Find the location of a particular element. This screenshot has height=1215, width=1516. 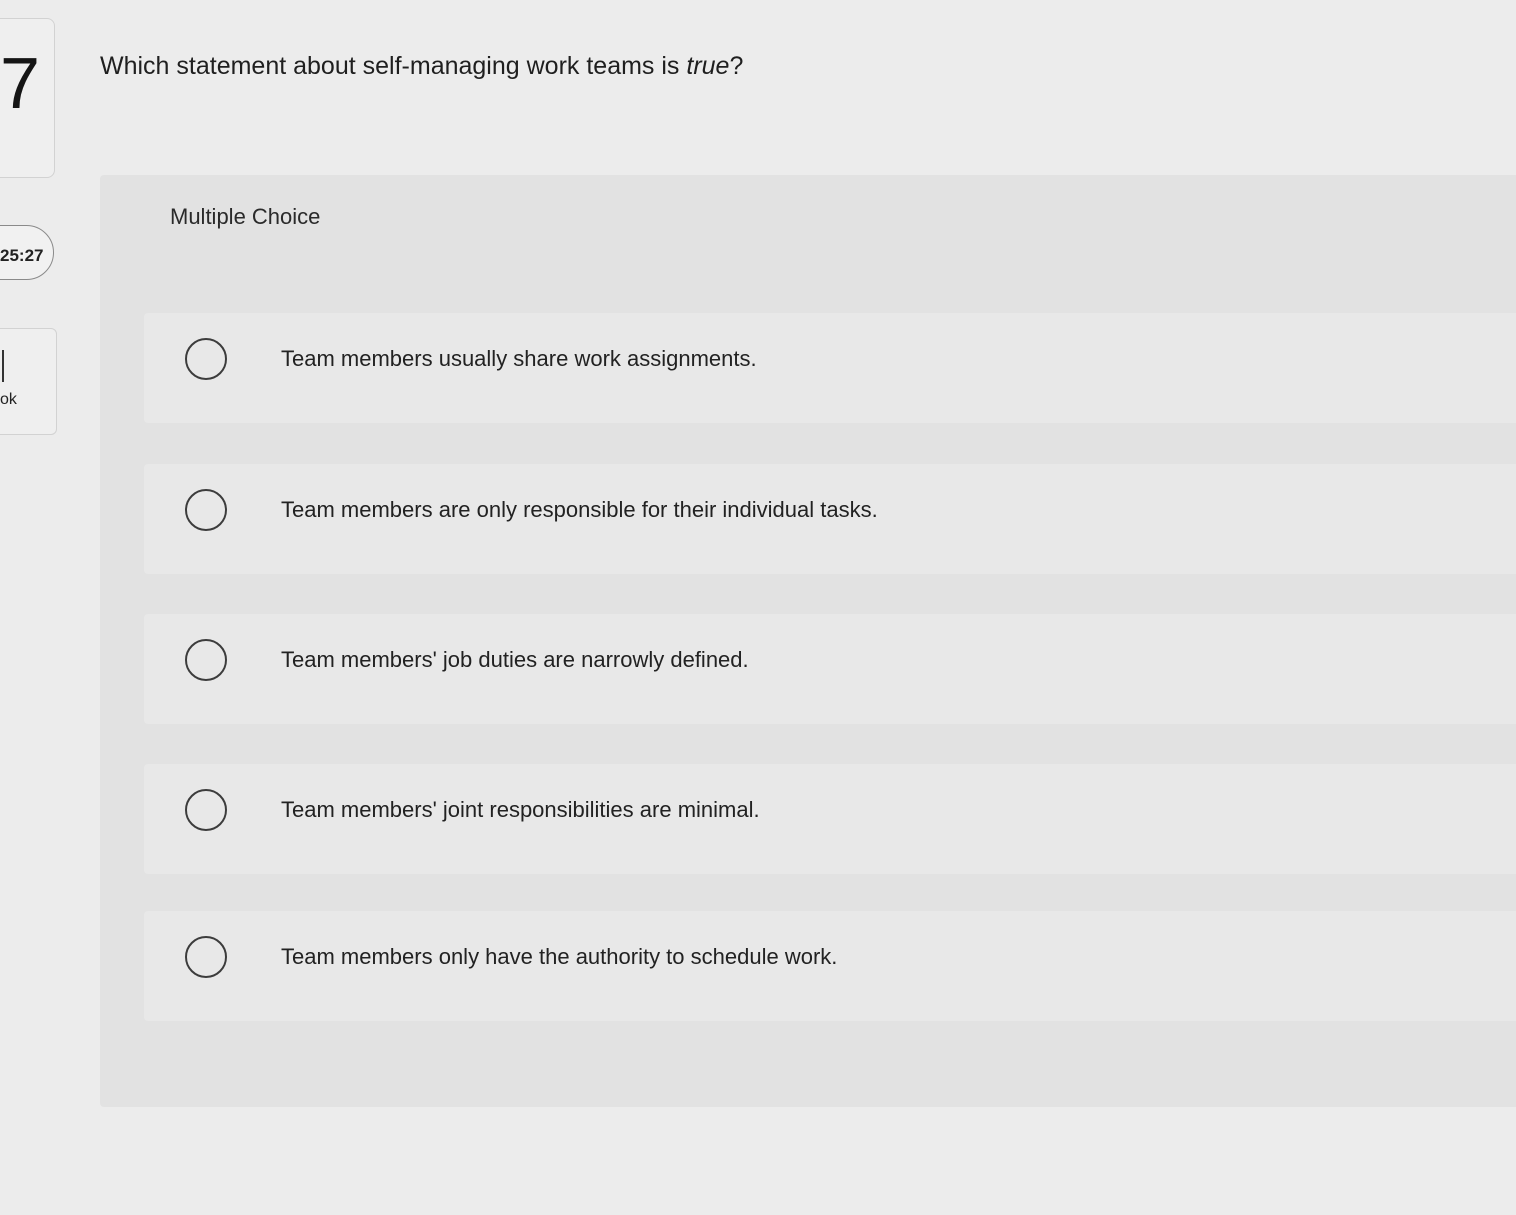

question-prompt-emphasis: true is located at coordinates (708, 66).